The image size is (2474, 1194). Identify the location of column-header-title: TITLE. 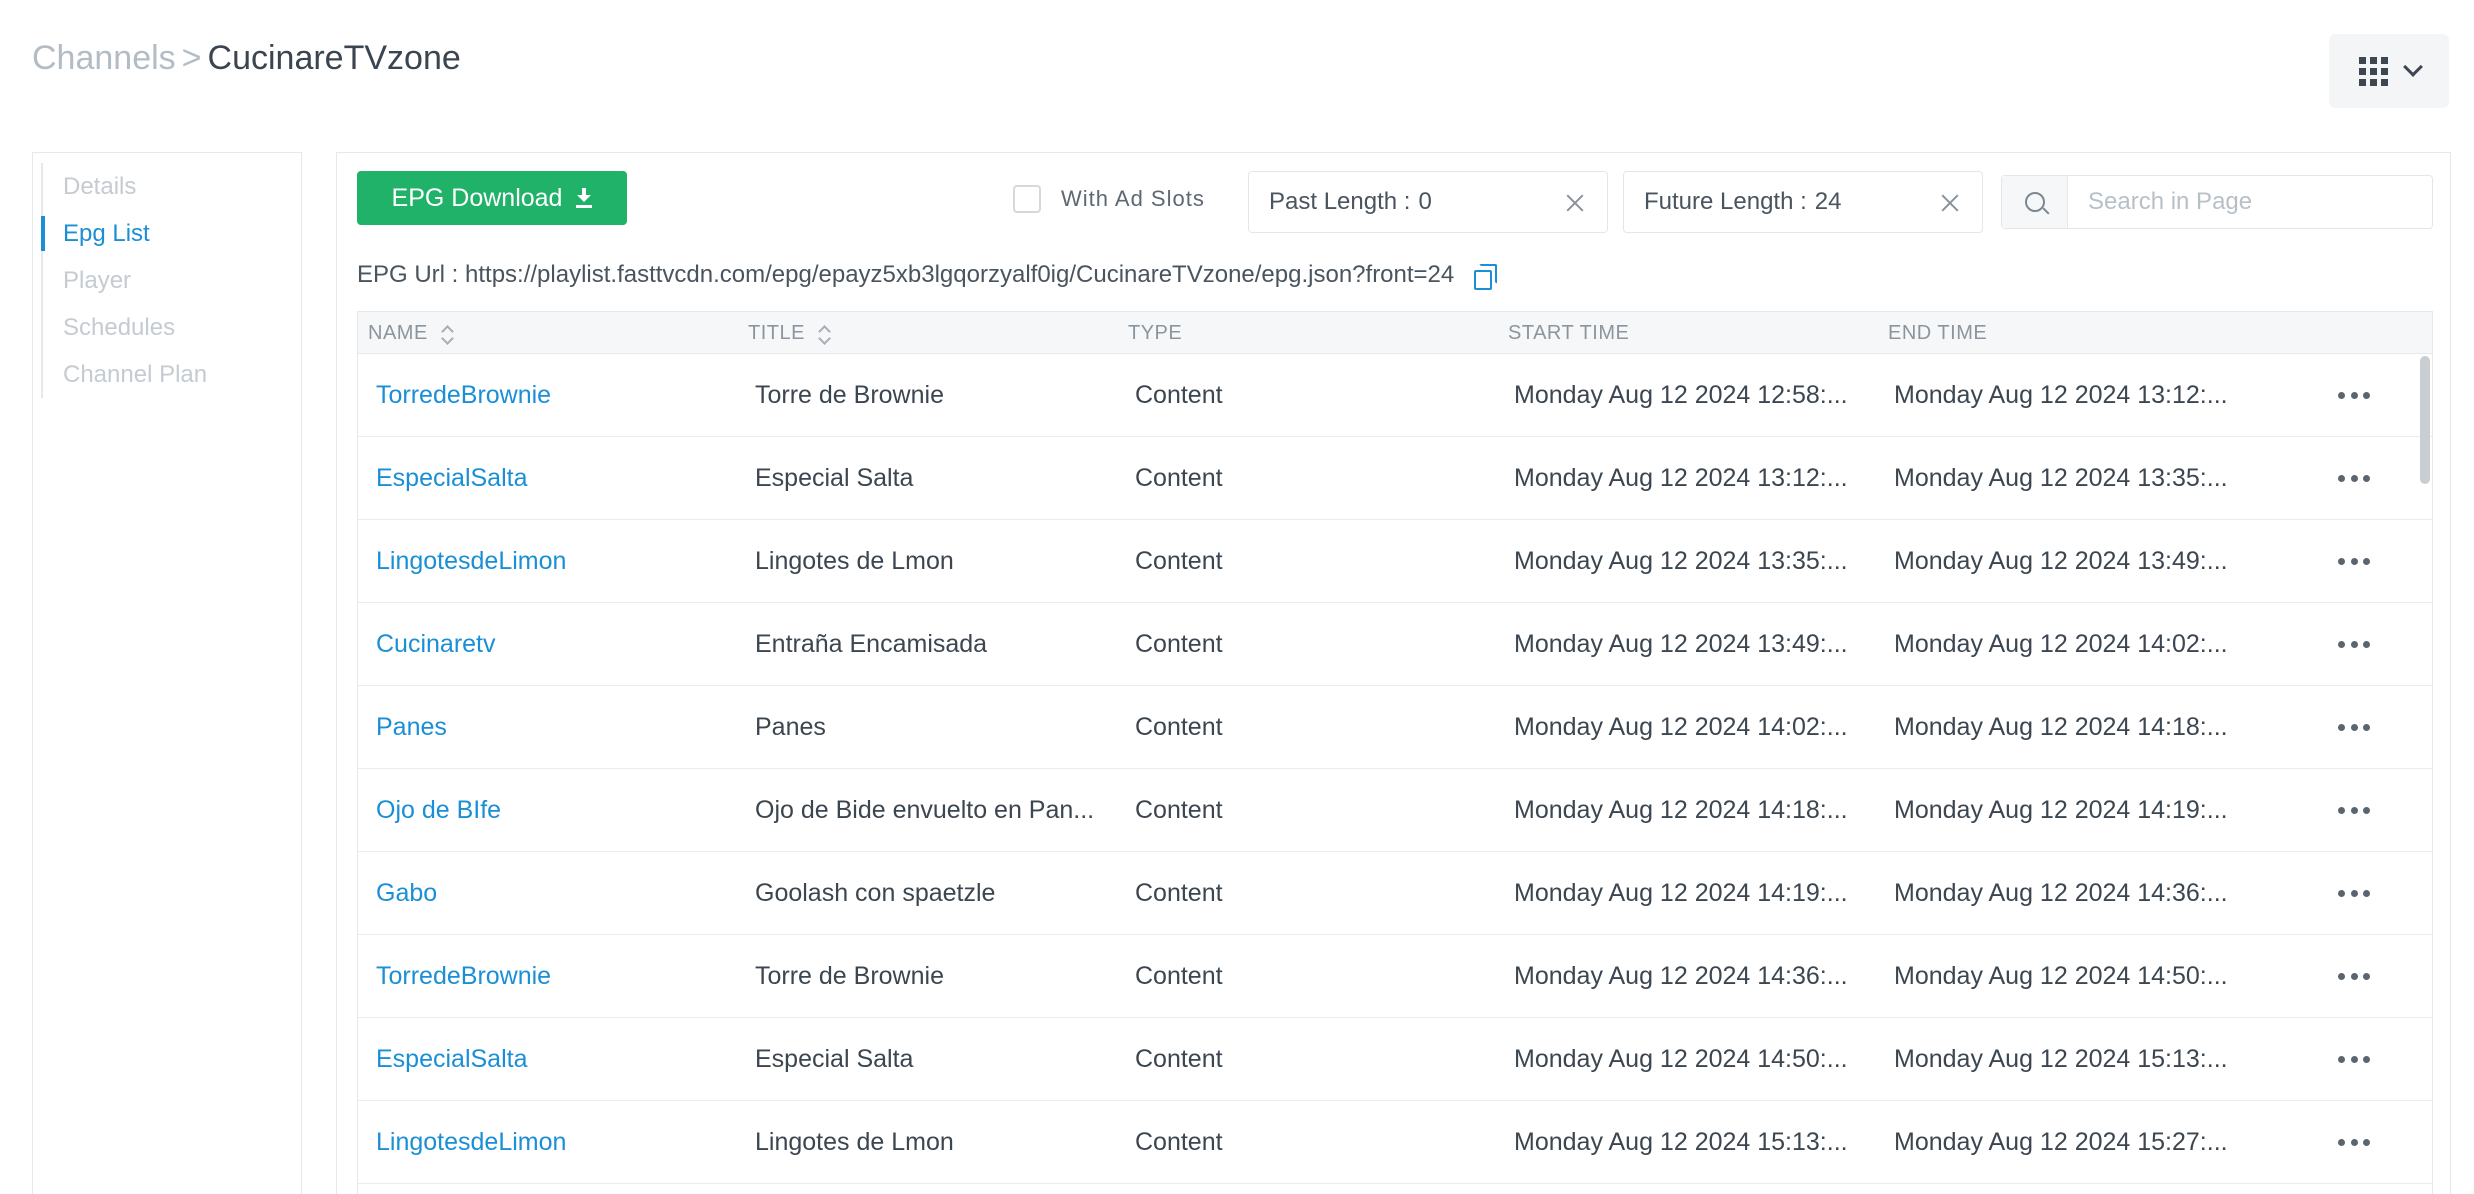
(788, 333).